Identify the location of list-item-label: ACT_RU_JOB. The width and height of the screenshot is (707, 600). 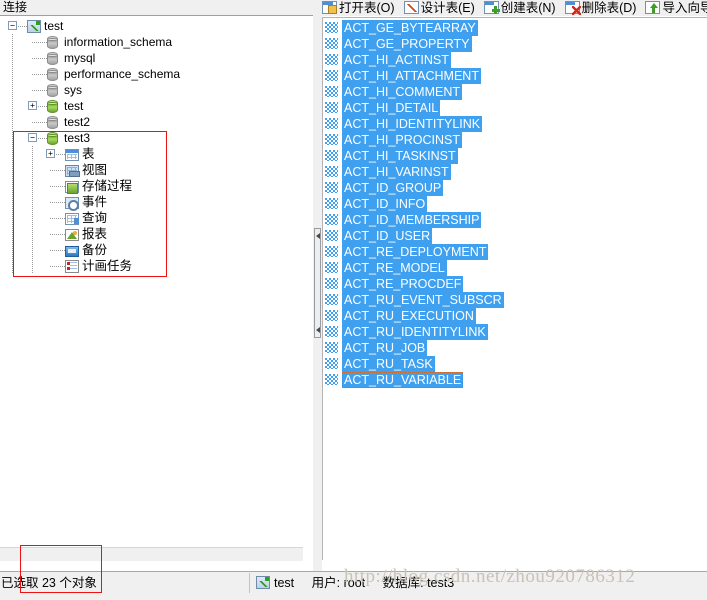
(385, 348).